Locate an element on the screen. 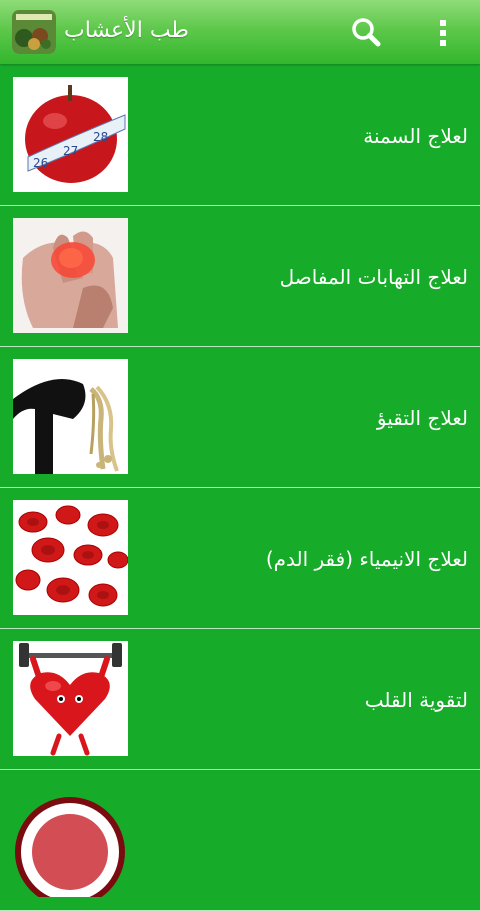 Image resolution: width=480 pixels, height=911 pixels. partial-item-image is located at coordinates (70, 839).